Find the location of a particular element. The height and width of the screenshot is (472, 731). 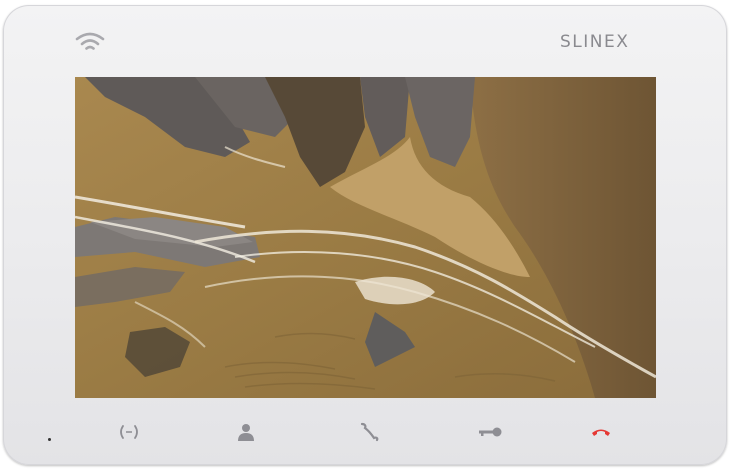

monitor-waves-icon is located at coordinates (129, 432).